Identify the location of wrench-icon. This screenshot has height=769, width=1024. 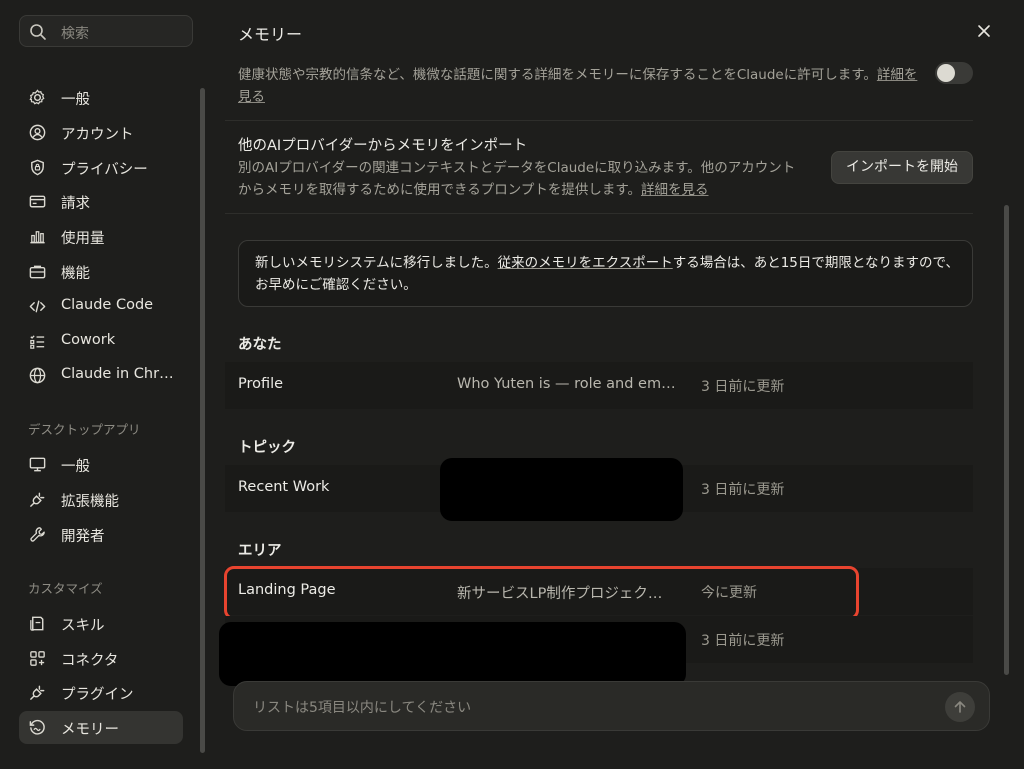
(37, 534).